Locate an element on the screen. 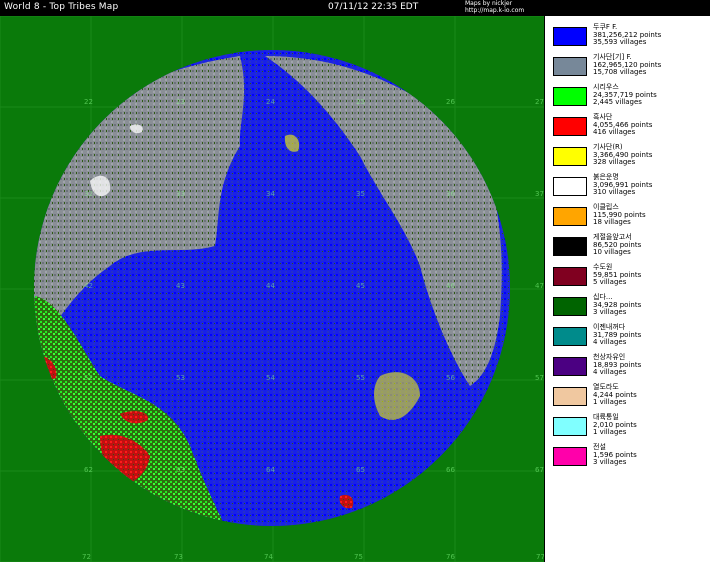 Image resolution: width=710 pixels, height=562 pixels. legend-text: 천상자유인 18,893 points 4 villages is located at coordinates (617, 365).